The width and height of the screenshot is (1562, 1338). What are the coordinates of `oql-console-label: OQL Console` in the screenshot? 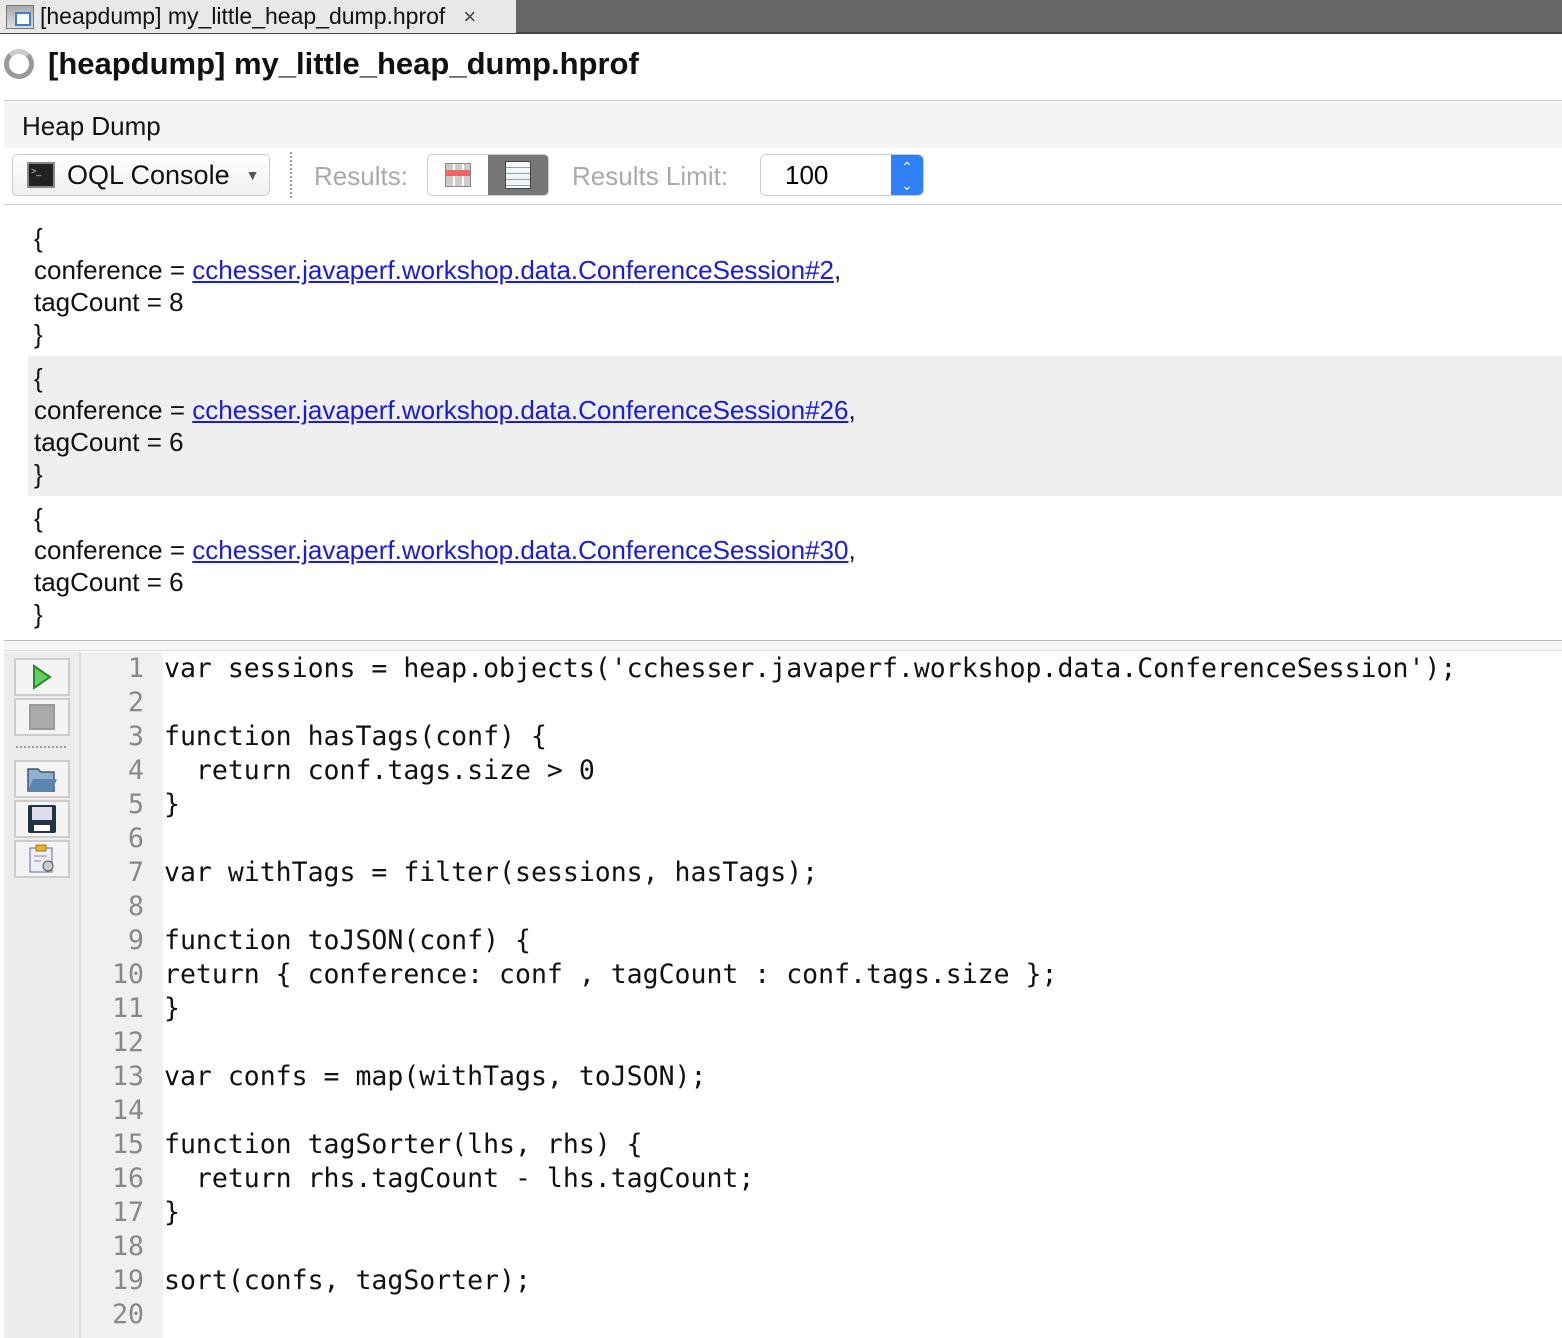 It's located at (148, 174).